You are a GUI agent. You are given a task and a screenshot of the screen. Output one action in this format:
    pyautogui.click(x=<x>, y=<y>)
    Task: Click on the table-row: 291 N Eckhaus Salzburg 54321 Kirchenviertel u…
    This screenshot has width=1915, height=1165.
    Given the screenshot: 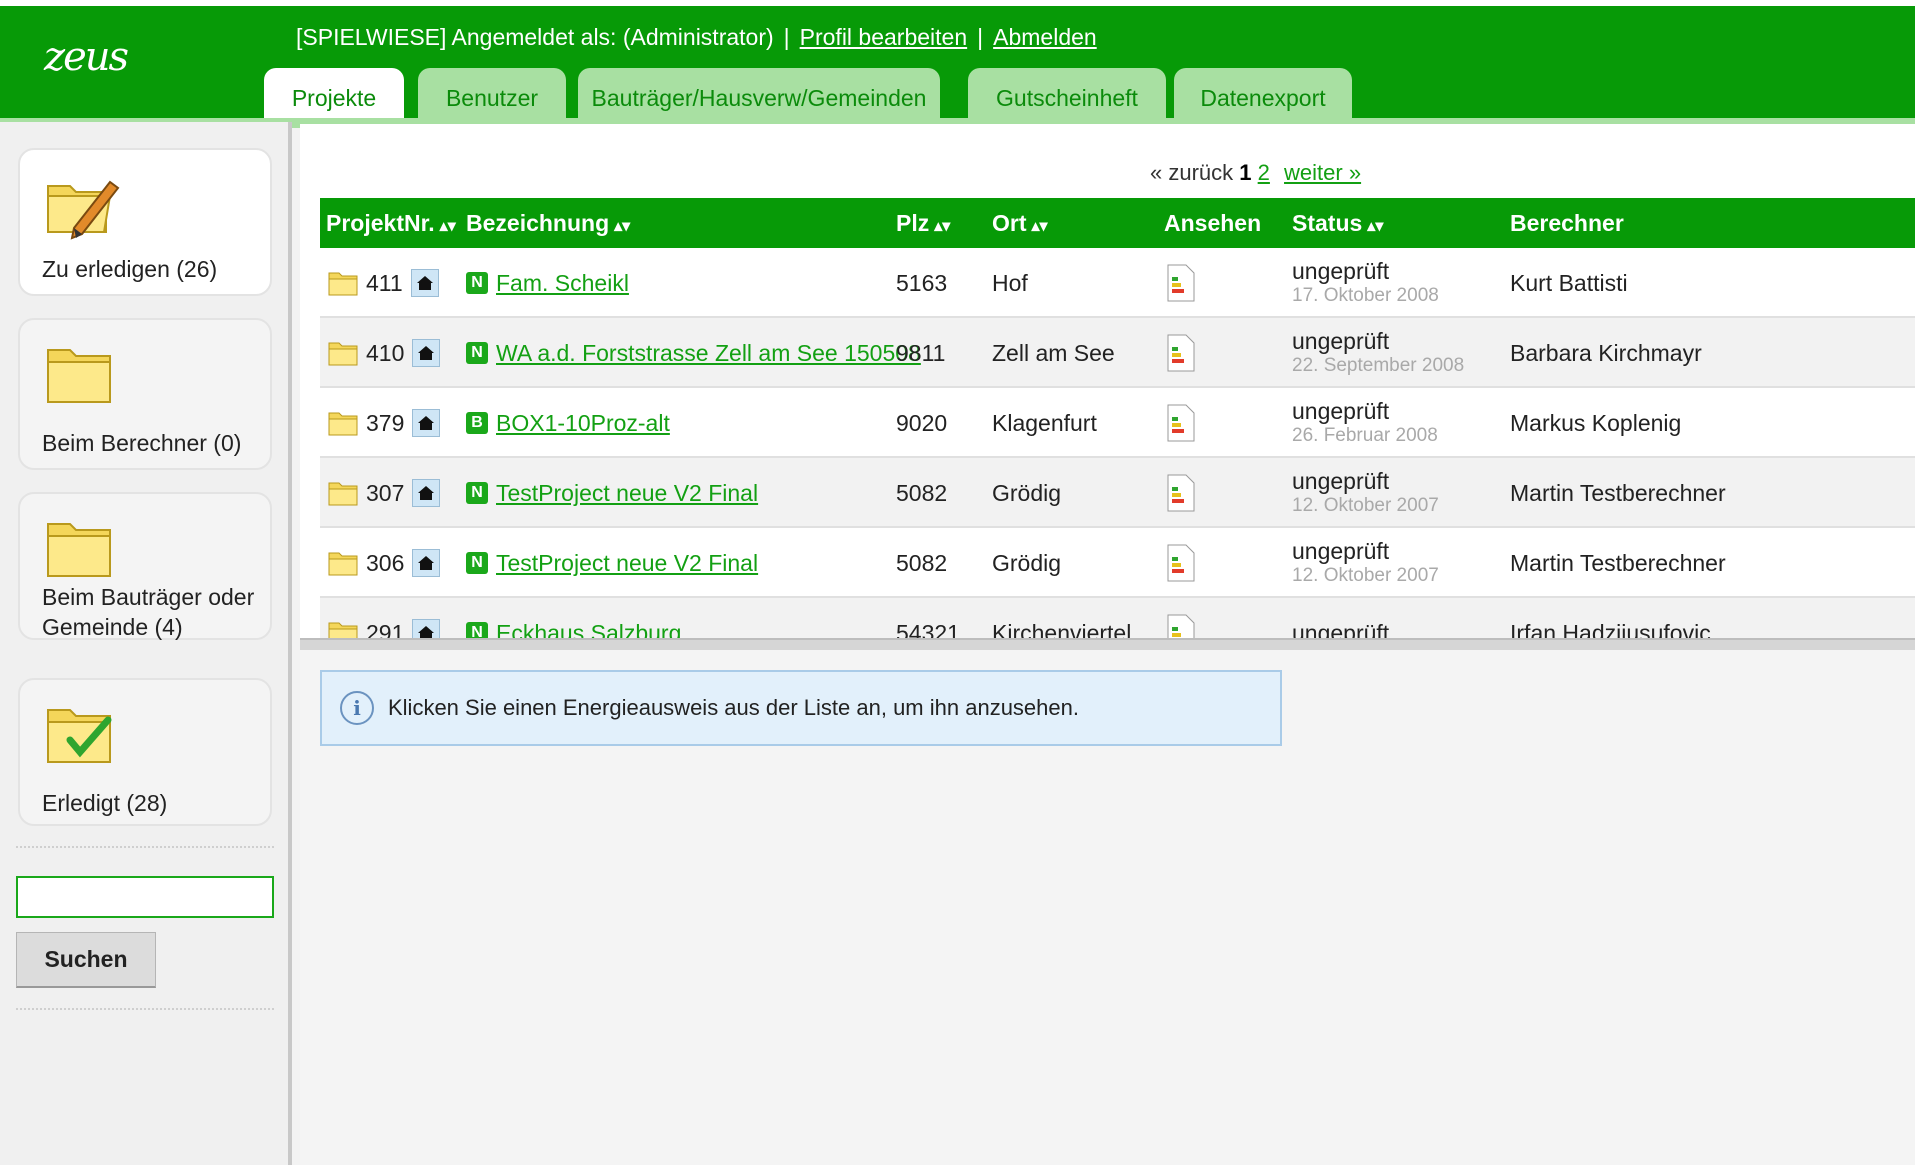 What is the action you would take?
    pyautogui.click(x=1117, y=618)
    